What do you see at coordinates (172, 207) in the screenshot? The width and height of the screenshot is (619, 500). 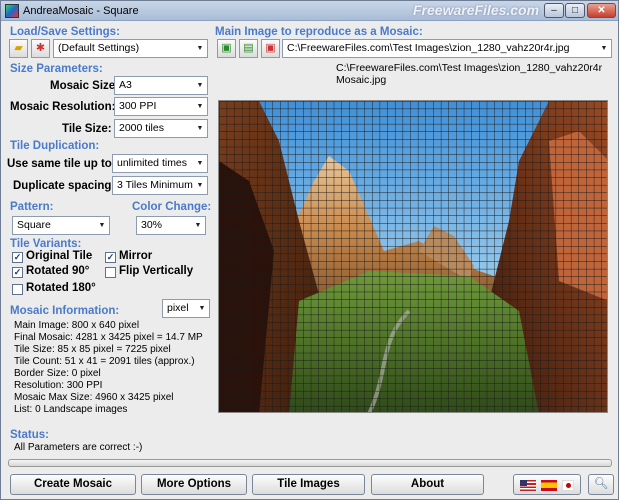 I see `color-change-header: Color Change:` at bounding box center [172, 207].